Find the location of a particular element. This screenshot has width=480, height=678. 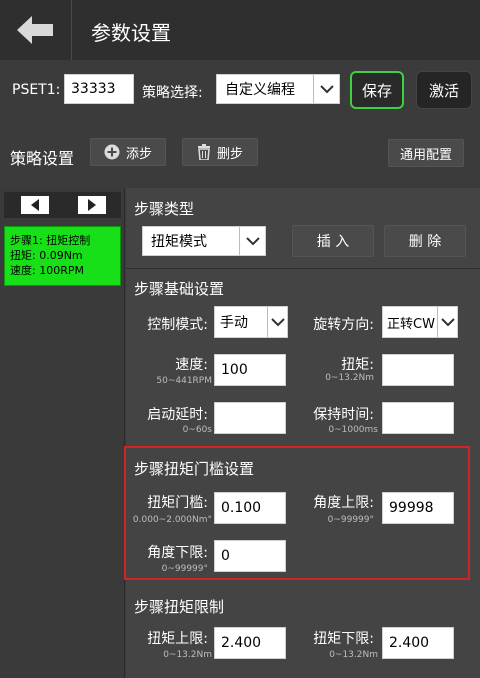

pset-input: 33333 is located at coordinates (99, 89).